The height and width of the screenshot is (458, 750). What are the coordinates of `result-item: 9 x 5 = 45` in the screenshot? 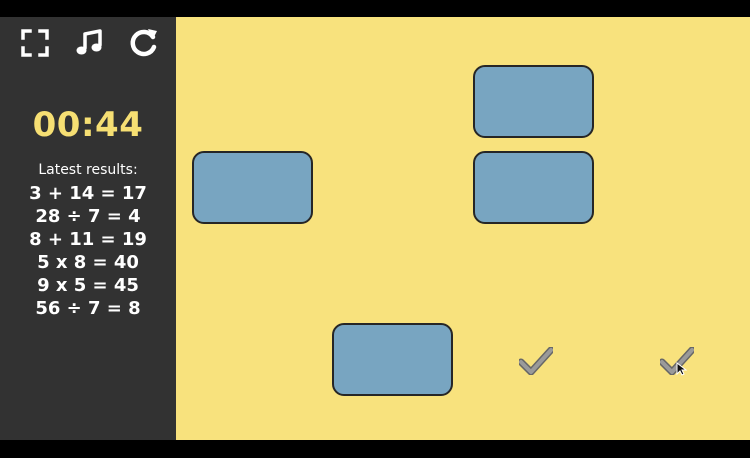 It's located at (88, 285).